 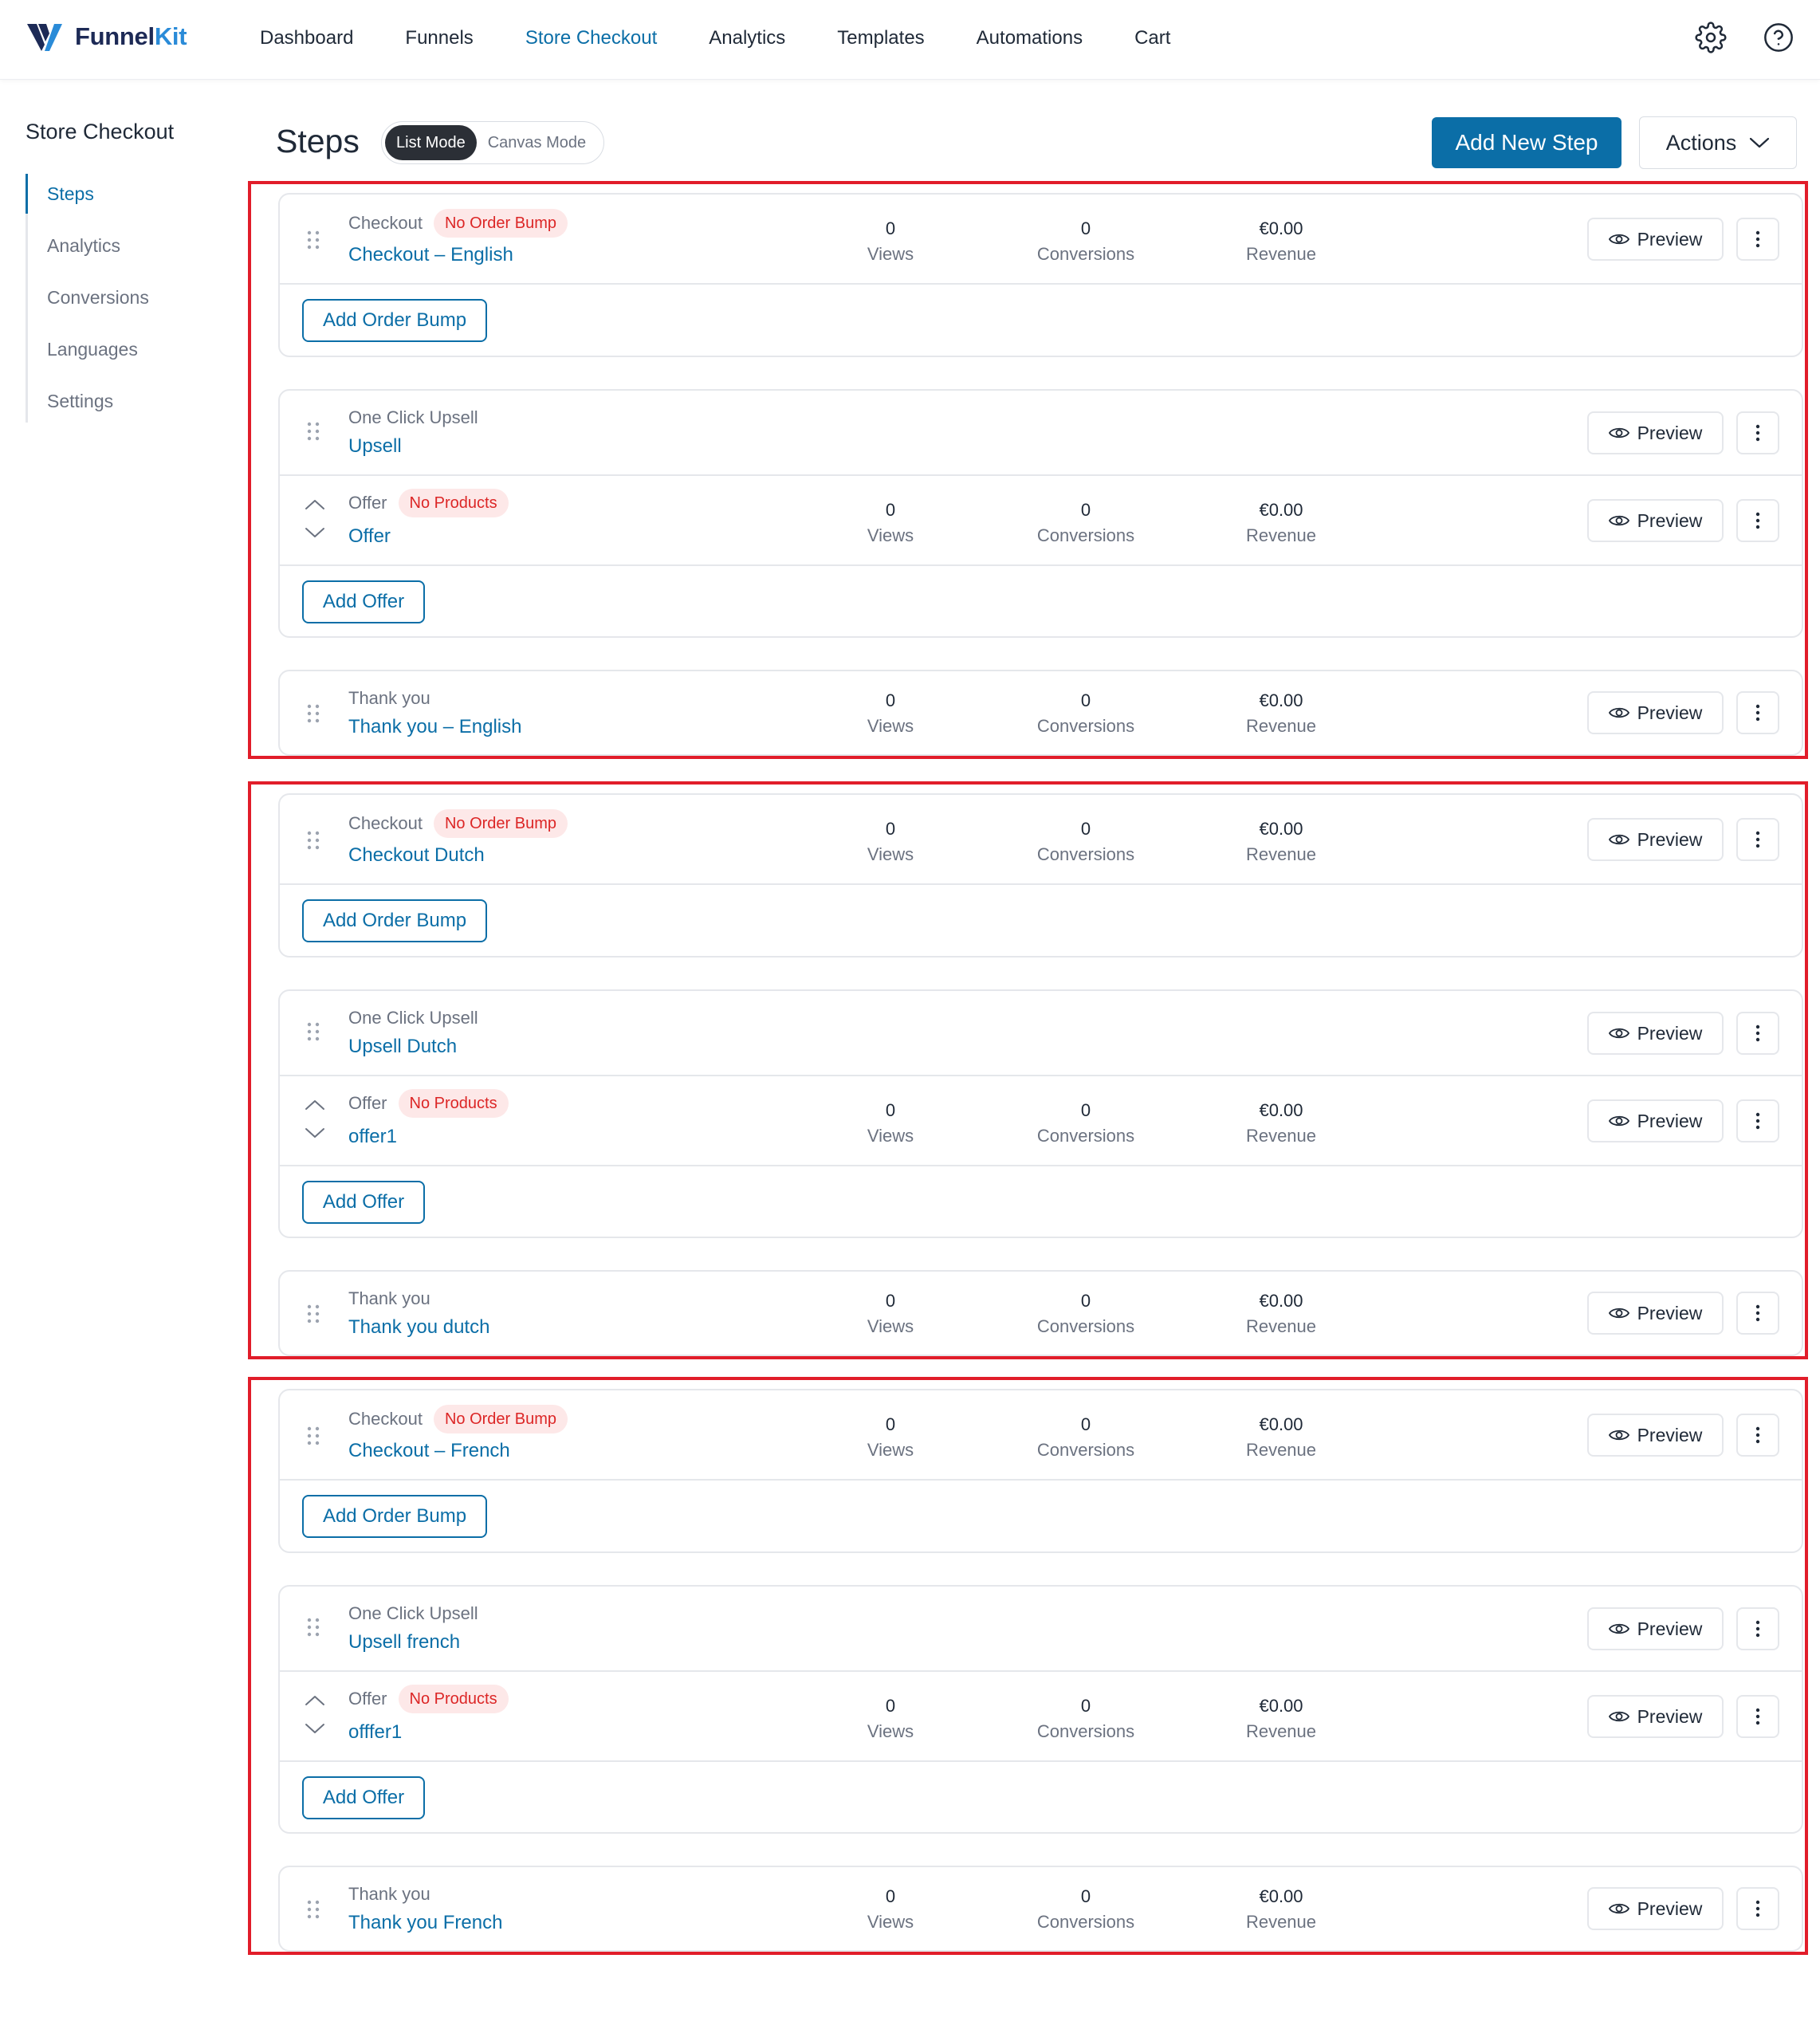 I want to click on add-new-step-label: Add New Step, so click(x=1526, y=142).